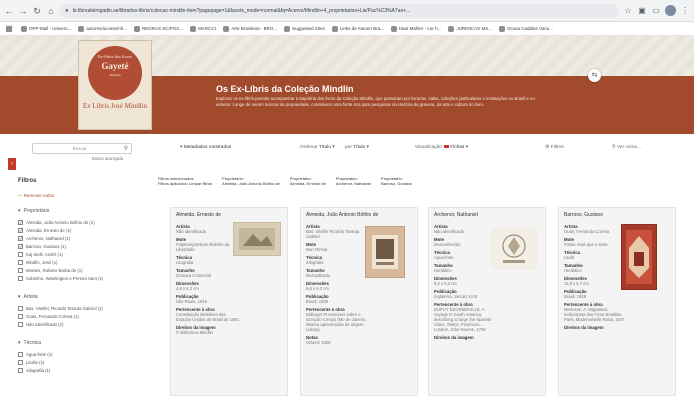 The image size is (694, 396). Describe the element at coordinates (304, 28) in the screenshot. I see `bookmark-item: Suggested Sites` at that location.